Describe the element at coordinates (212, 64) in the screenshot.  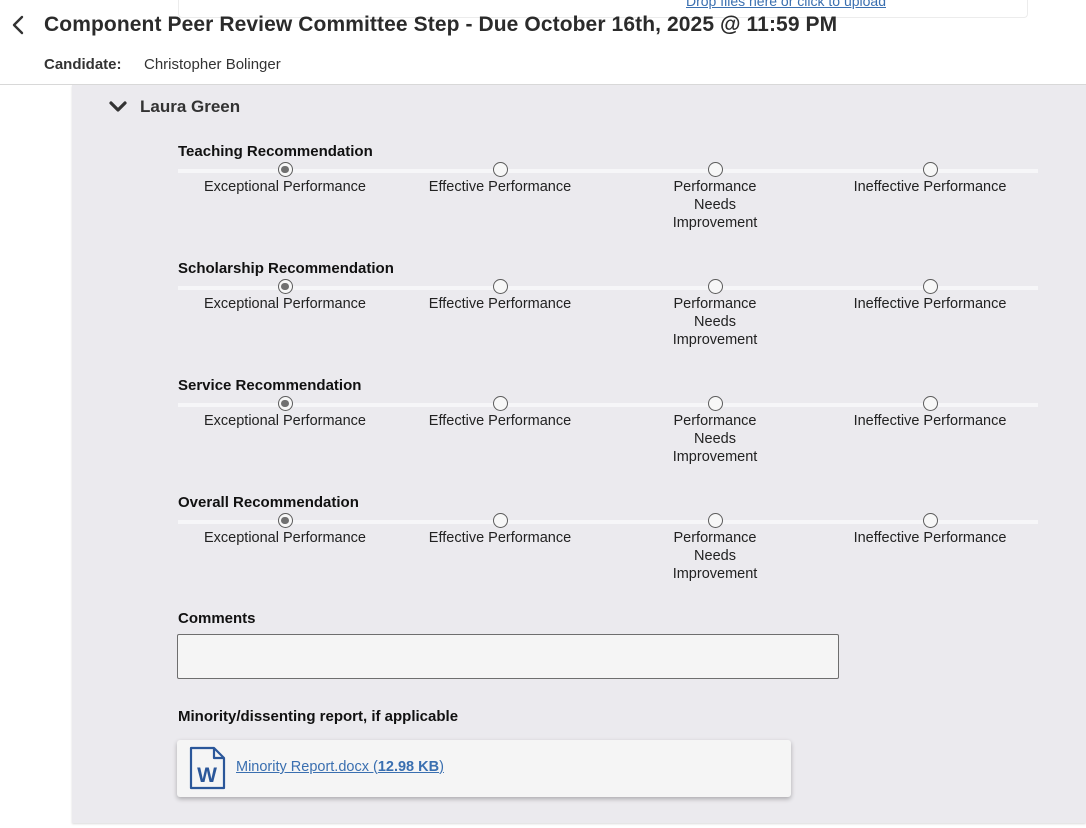
I see `candidate-name: Christopher Bolinger` at that location.